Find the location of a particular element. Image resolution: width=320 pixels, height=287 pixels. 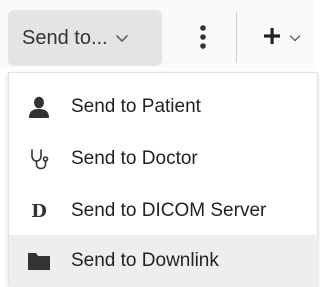

stethoscope-icon is located at coordinates (39, 159).